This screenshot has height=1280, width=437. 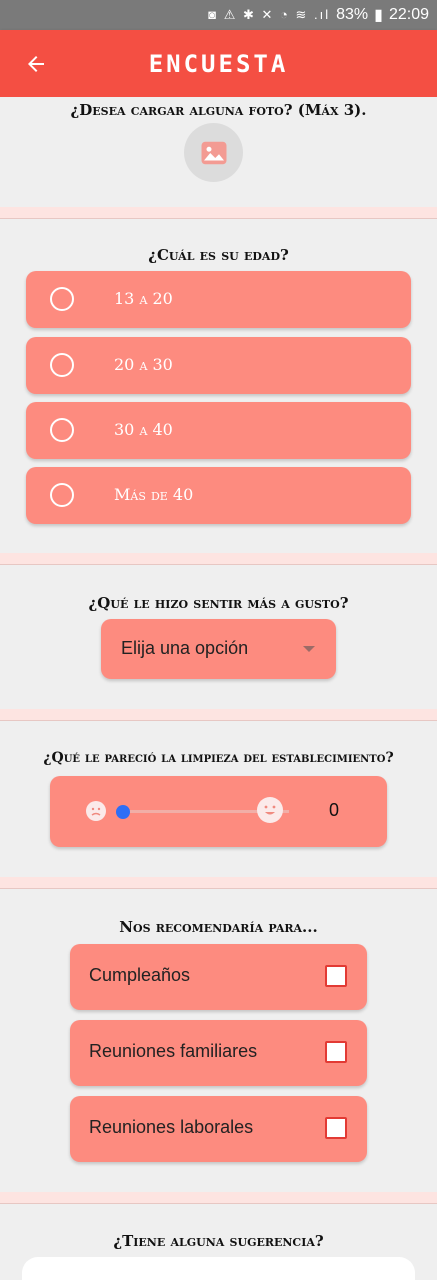 What do you see at coordinates (218, 603) in the screenshot?
I see `liking-question: ¿Qué le hizo sentir más a gusto?` at bounding box center [218, 603].